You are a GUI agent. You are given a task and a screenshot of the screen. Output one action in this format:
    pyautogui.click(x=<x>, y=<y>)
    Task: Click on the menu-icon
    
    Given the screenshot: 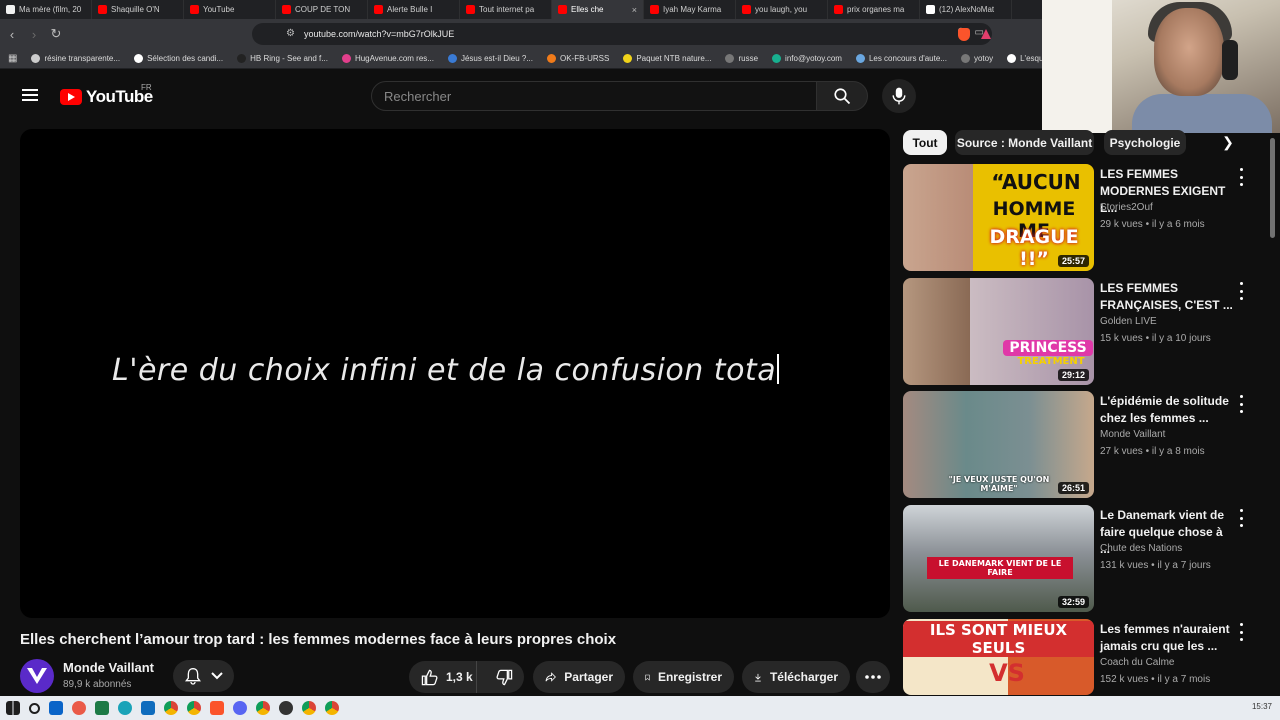 What is the action you would take?
    pyautogui.click(x=30, y=95)
    